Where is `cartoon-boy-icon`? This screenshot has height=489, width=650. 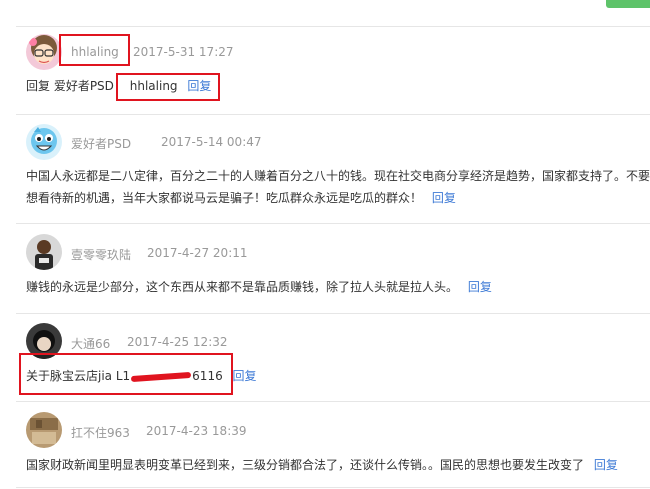
cartoon-boy-icon is located at coordinates (44, 142).